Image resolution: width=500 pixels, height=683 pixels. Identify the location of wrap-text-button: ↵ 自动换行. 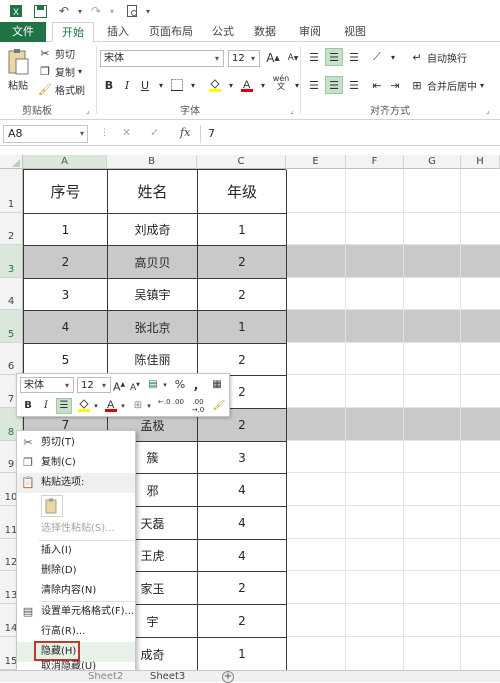
(438, 57).